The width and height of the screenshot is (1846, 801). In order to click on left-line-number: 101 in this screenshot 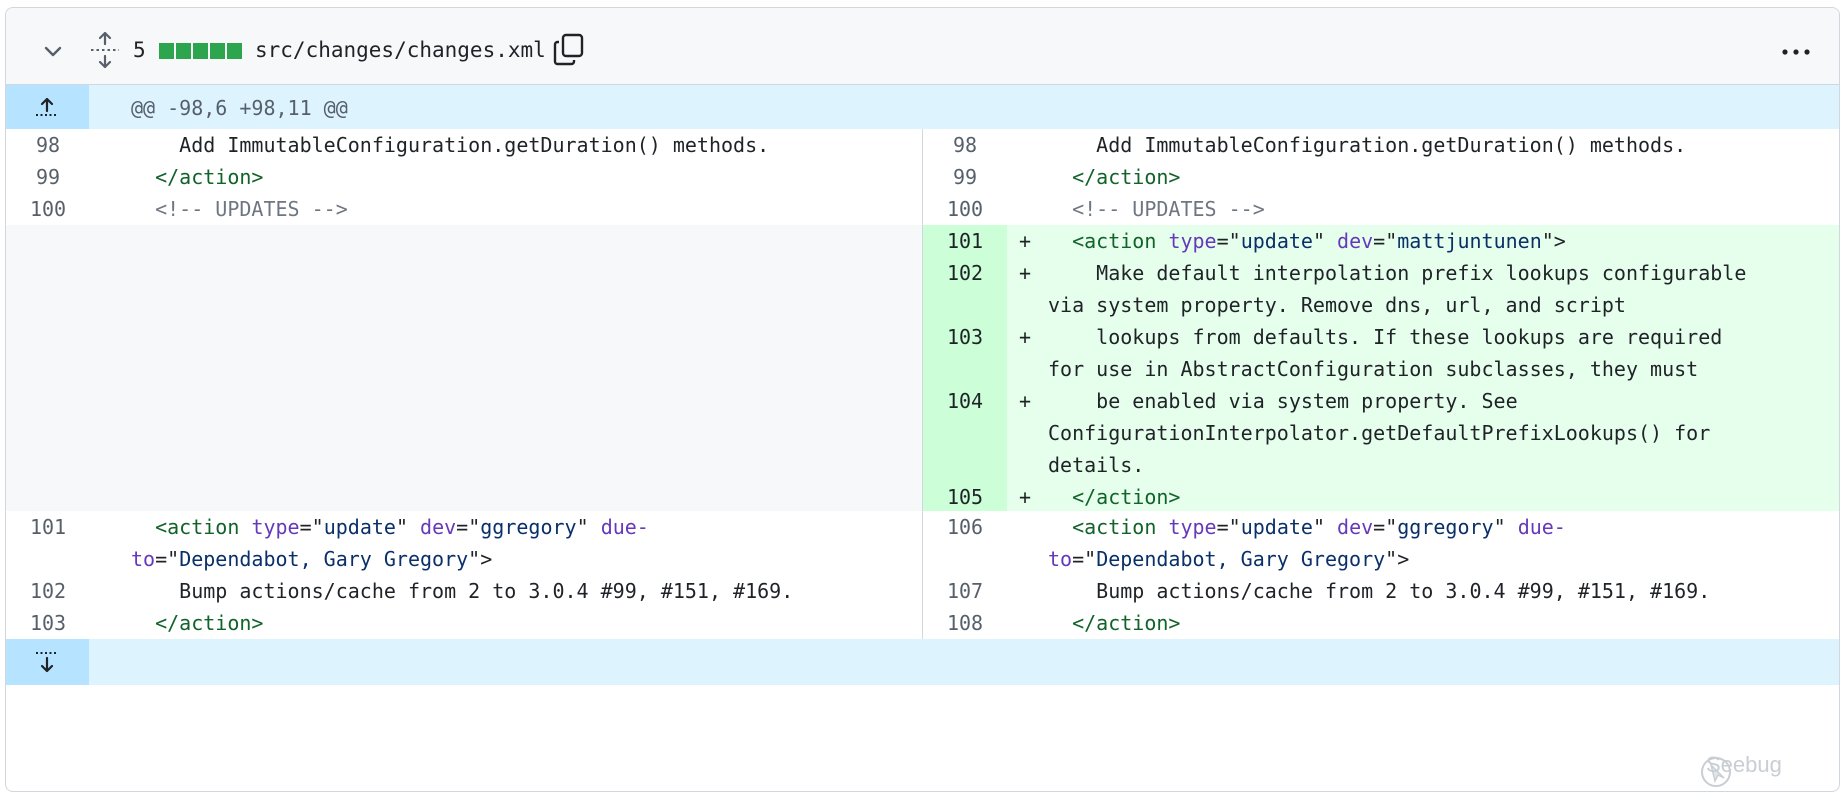, I will do `click(48, 527)`.